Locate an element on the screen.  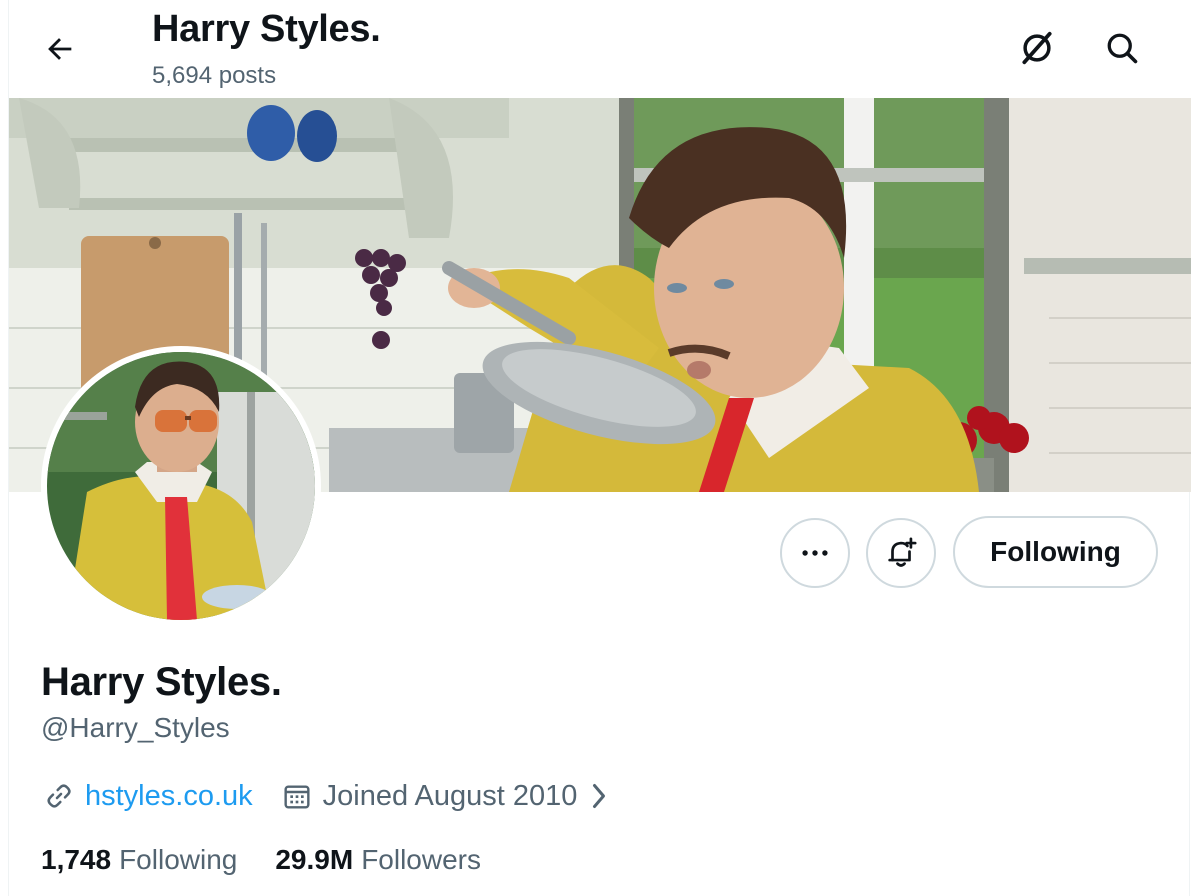
arrow-left-icon is located at coordinates (60, 49).